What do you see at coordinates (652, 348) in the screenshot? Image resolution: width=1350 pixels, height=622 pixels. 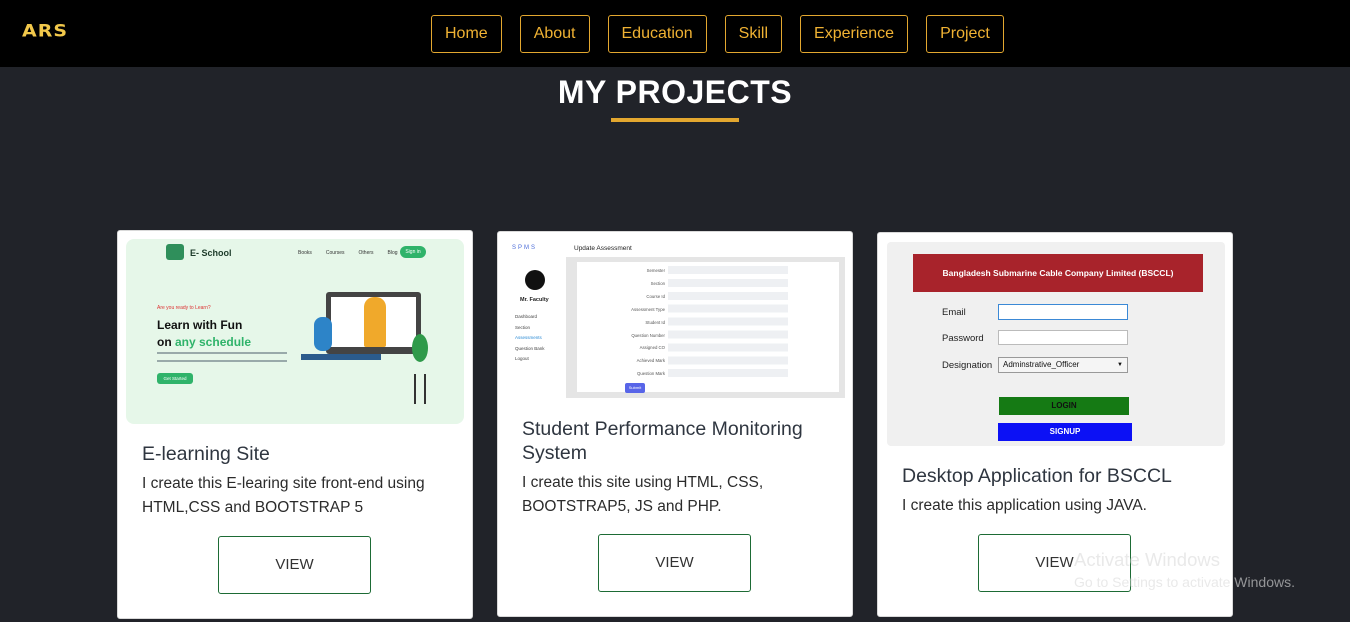 I see `spms-field-label: Assigned CO` at bounding box center [652, 348].